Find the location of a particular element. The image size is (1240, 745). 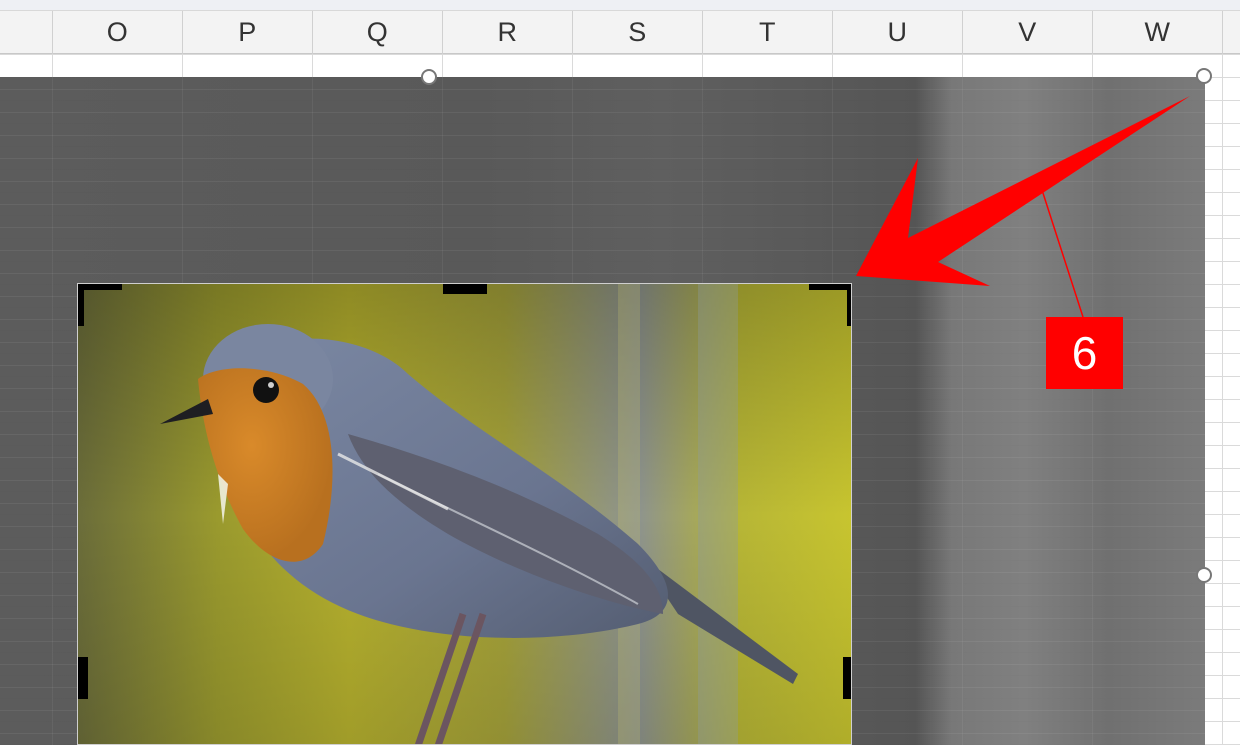

step-callout: 6 is located at coordinates (1084, 353).